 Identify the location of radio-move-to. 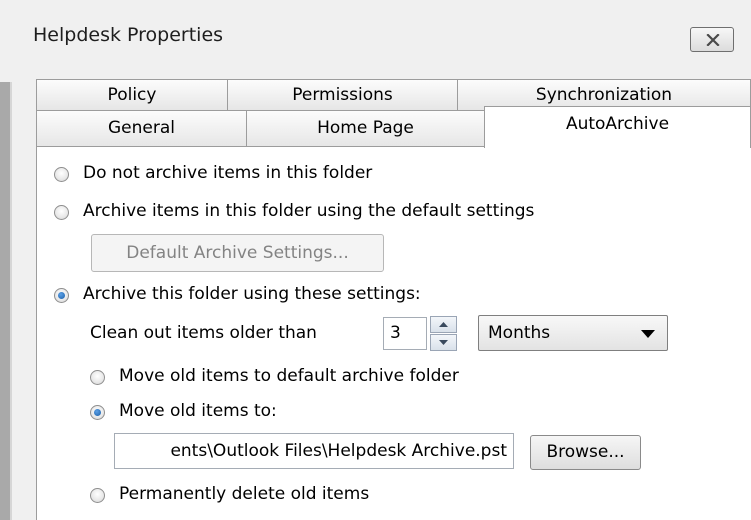
(97, 412).